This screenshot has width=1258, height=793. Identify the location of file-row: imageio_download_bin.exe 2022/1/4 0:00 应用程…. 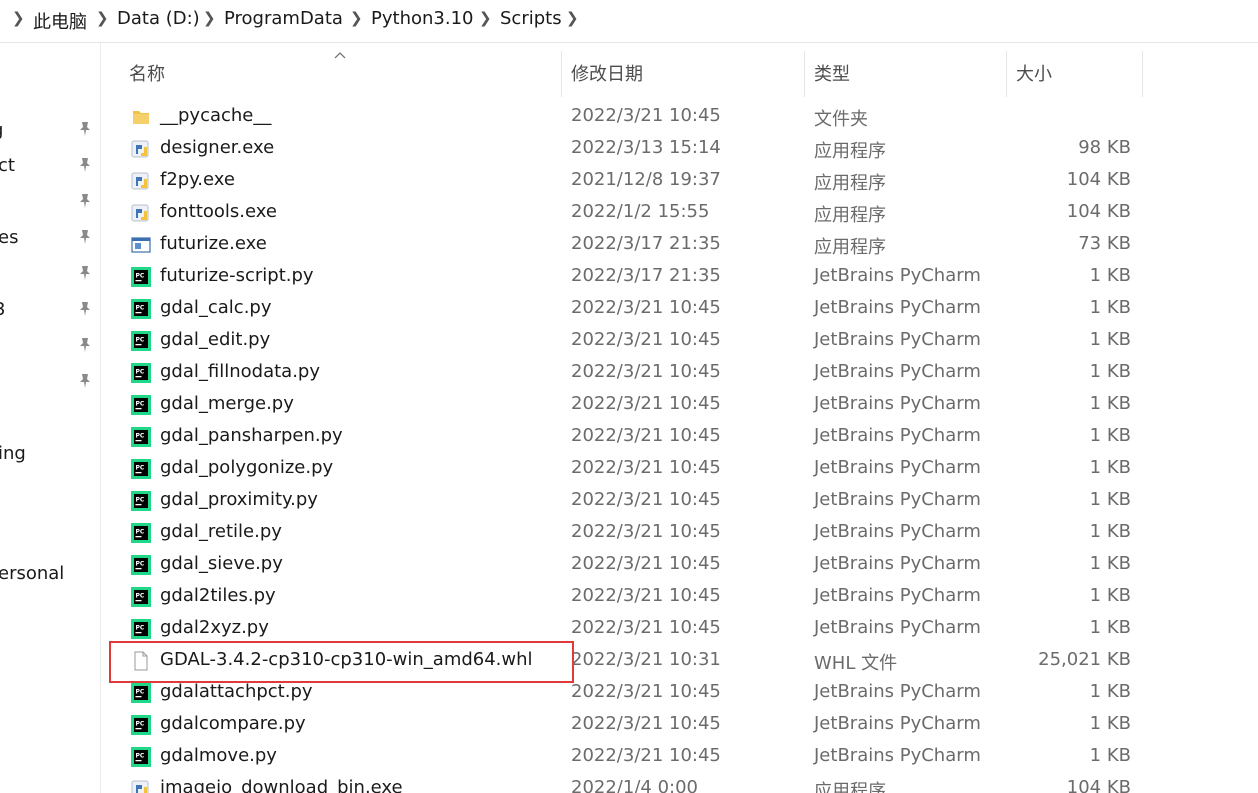
(679, 782).